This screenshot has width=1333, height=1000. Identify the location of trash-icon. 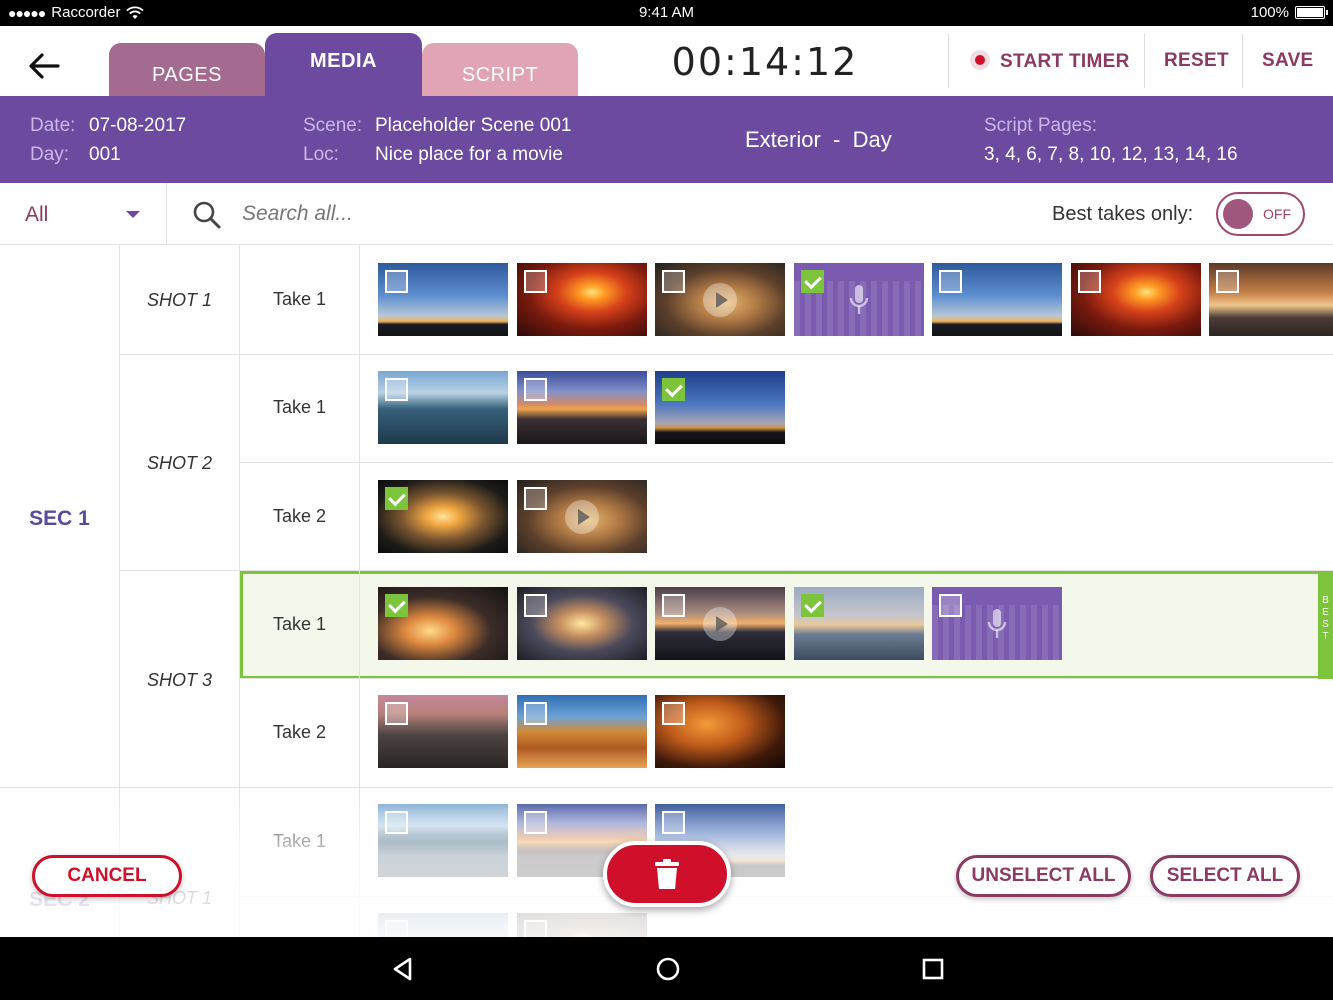
(667, 874).